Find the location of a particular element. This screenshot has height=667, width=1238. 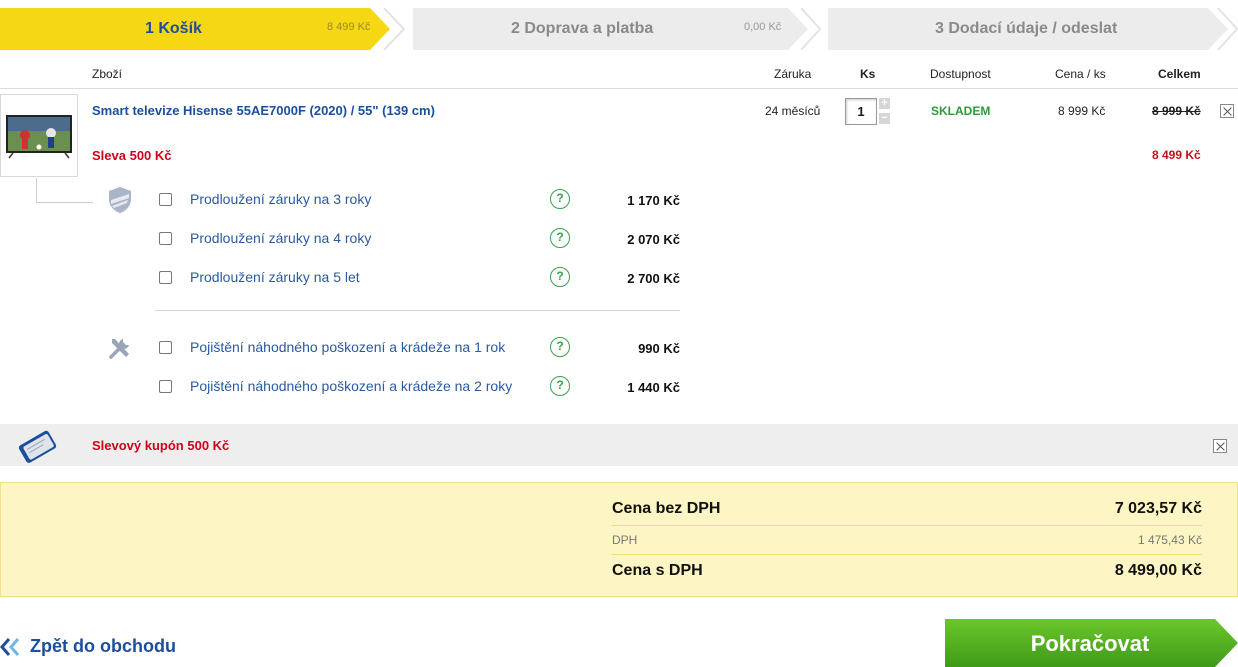

header-total: Celkem is located at coordinates (1179, 74).